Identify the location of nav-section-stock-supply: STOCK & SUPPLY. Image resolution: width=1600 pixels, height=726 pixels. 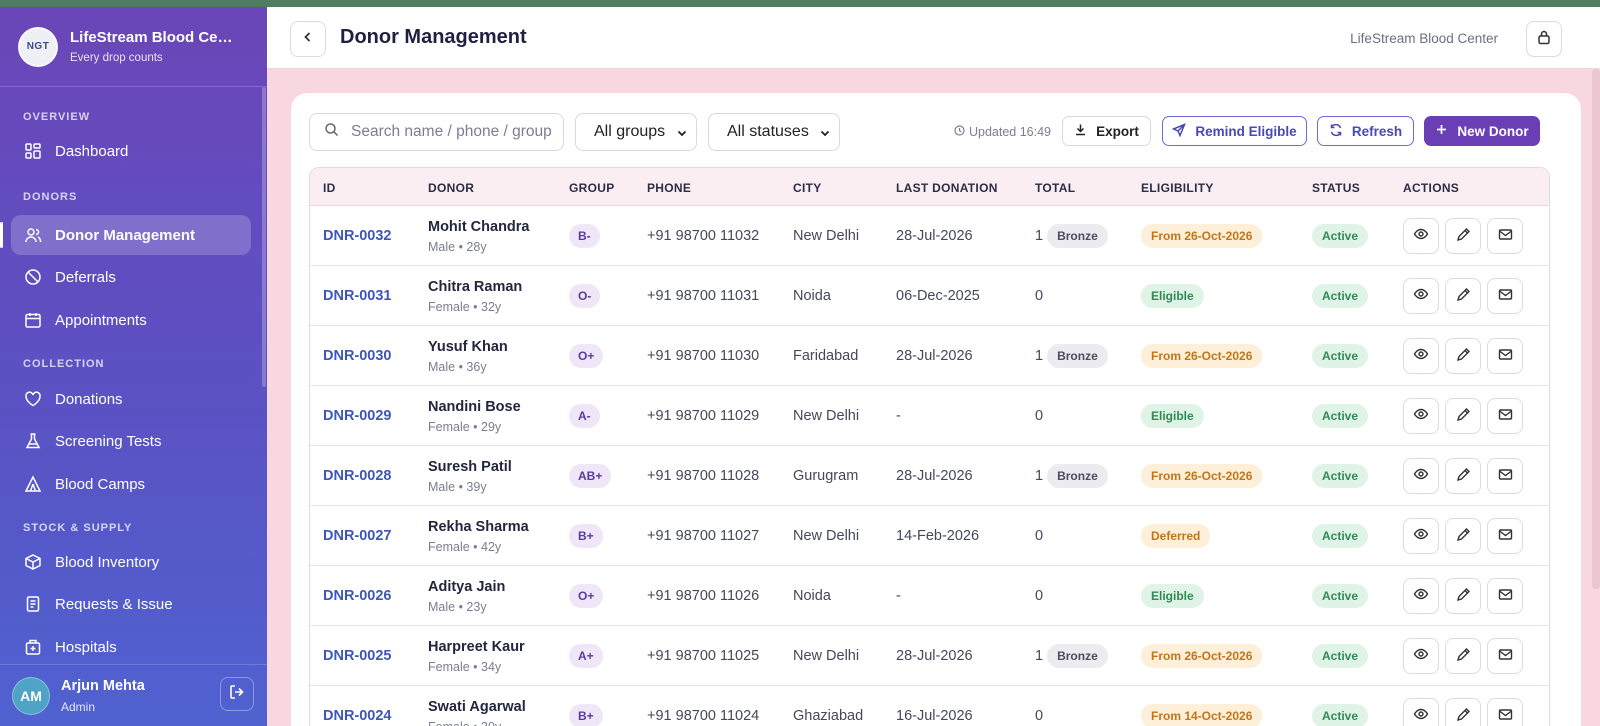
(78, 528).